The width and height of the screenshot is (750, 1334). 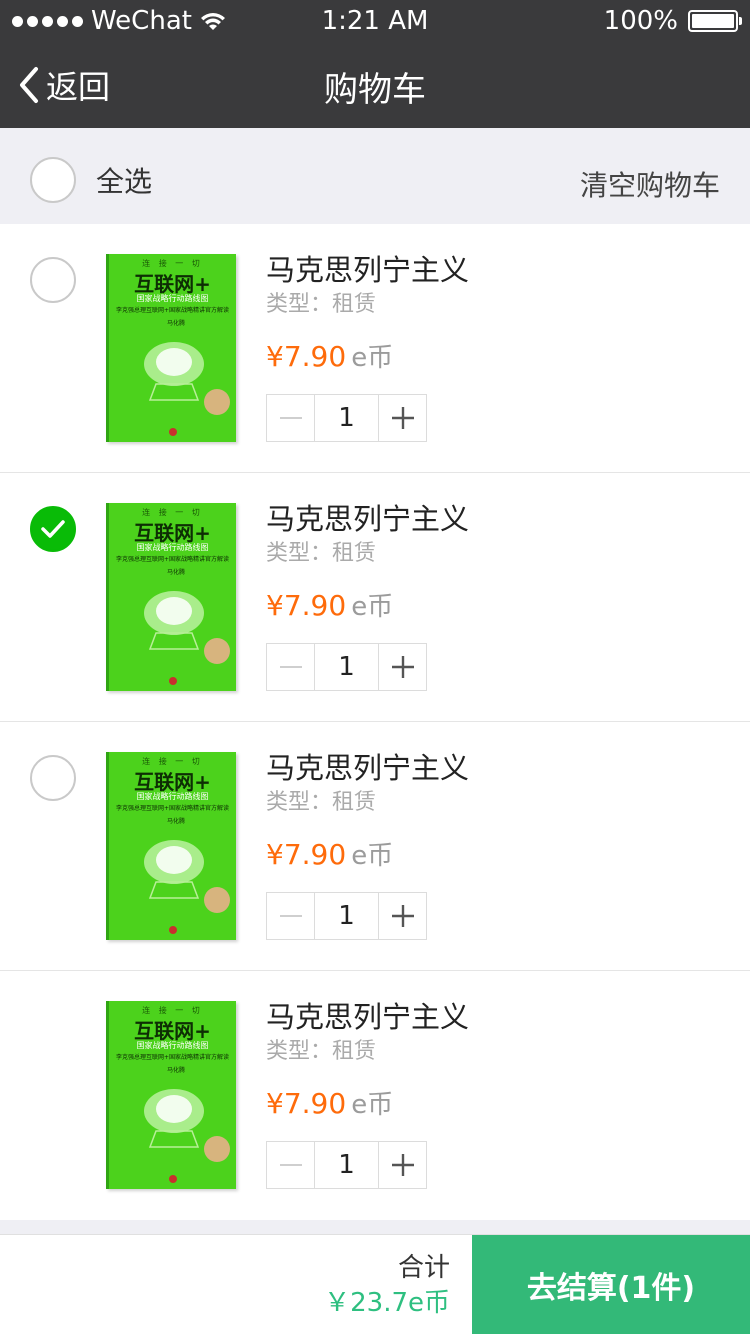 I want to click on nav-bar: 返回 购物车, so click(x=375, y=84).